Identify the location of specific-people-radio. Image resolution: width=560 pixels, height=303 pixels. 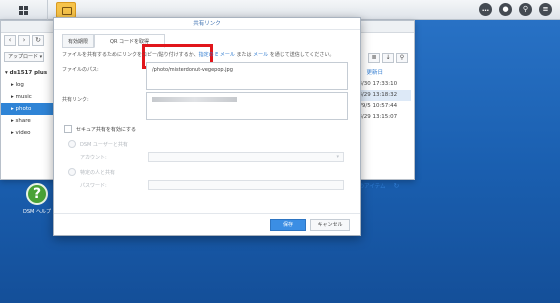
(72, 172).